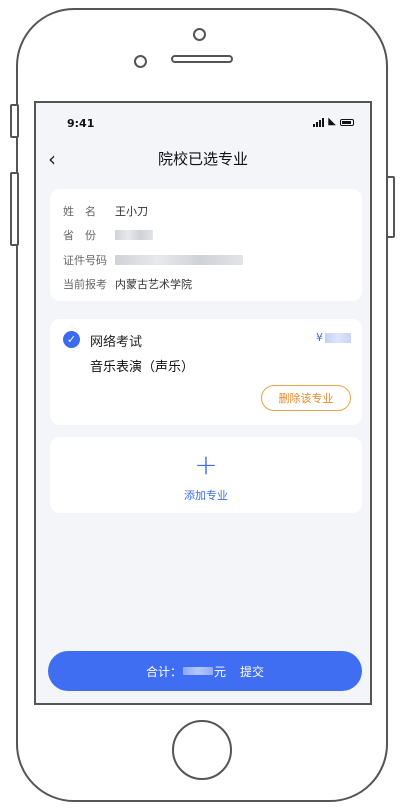 The image size is (404, 811). What do you see at coordinates (153, 284) in the screenshot?
I see `school-value: 内蒙古艺术学院` at bounding box center [153, 284].